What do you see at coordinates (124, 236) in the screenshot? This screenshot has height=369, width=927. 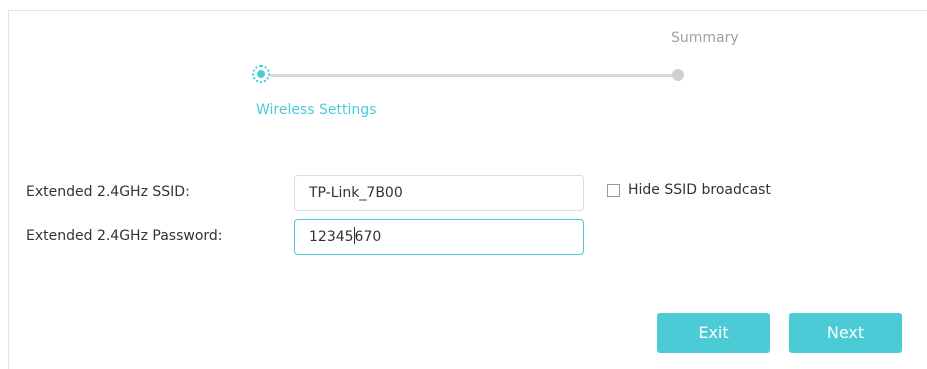 I see `password-label: Extended 2.4GHz Password:` at bounding box center [124, 236].